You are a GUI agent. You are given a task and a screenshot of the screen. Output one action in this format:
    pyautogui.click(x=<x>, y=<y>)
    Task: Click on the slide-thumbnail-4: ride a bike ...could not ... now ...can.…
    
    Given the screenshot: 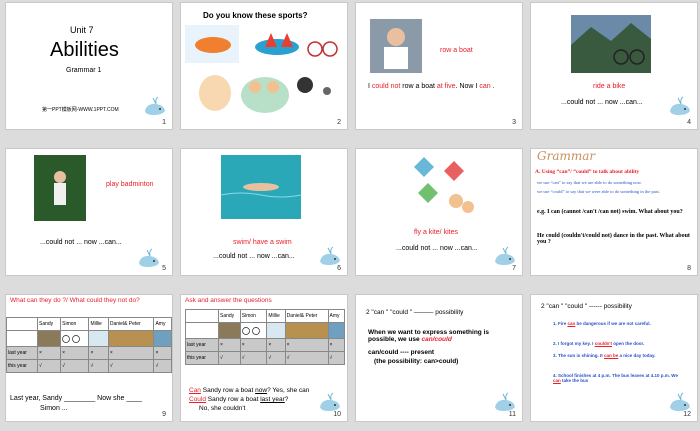 What is the action you would take?
    pyautogui.click(x=614, y=66)
    